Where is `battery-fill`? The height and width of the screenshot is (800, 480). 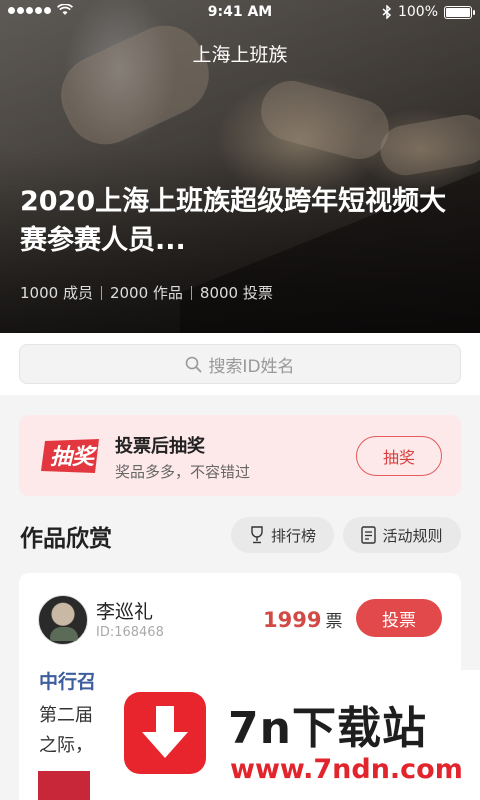 battery-fill is located at coordinates (458, 12).